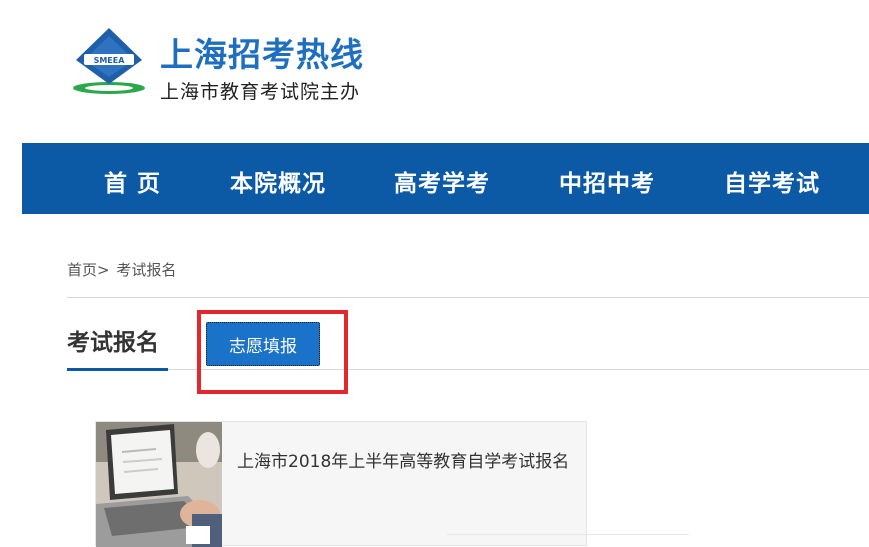 The width and height of the screenshot is (869, 547). Describe the element at coordinates (278, 181) in the screenshot. I see `nav-item-about: 本院概况` at that location.